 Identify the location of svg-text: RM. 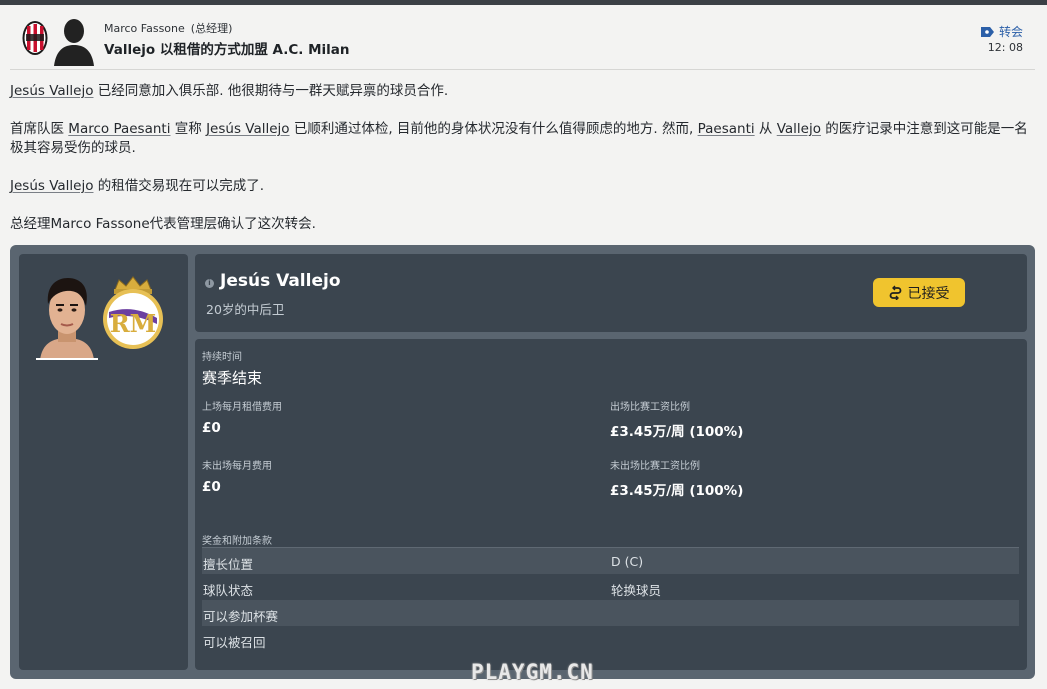
(133, 323).